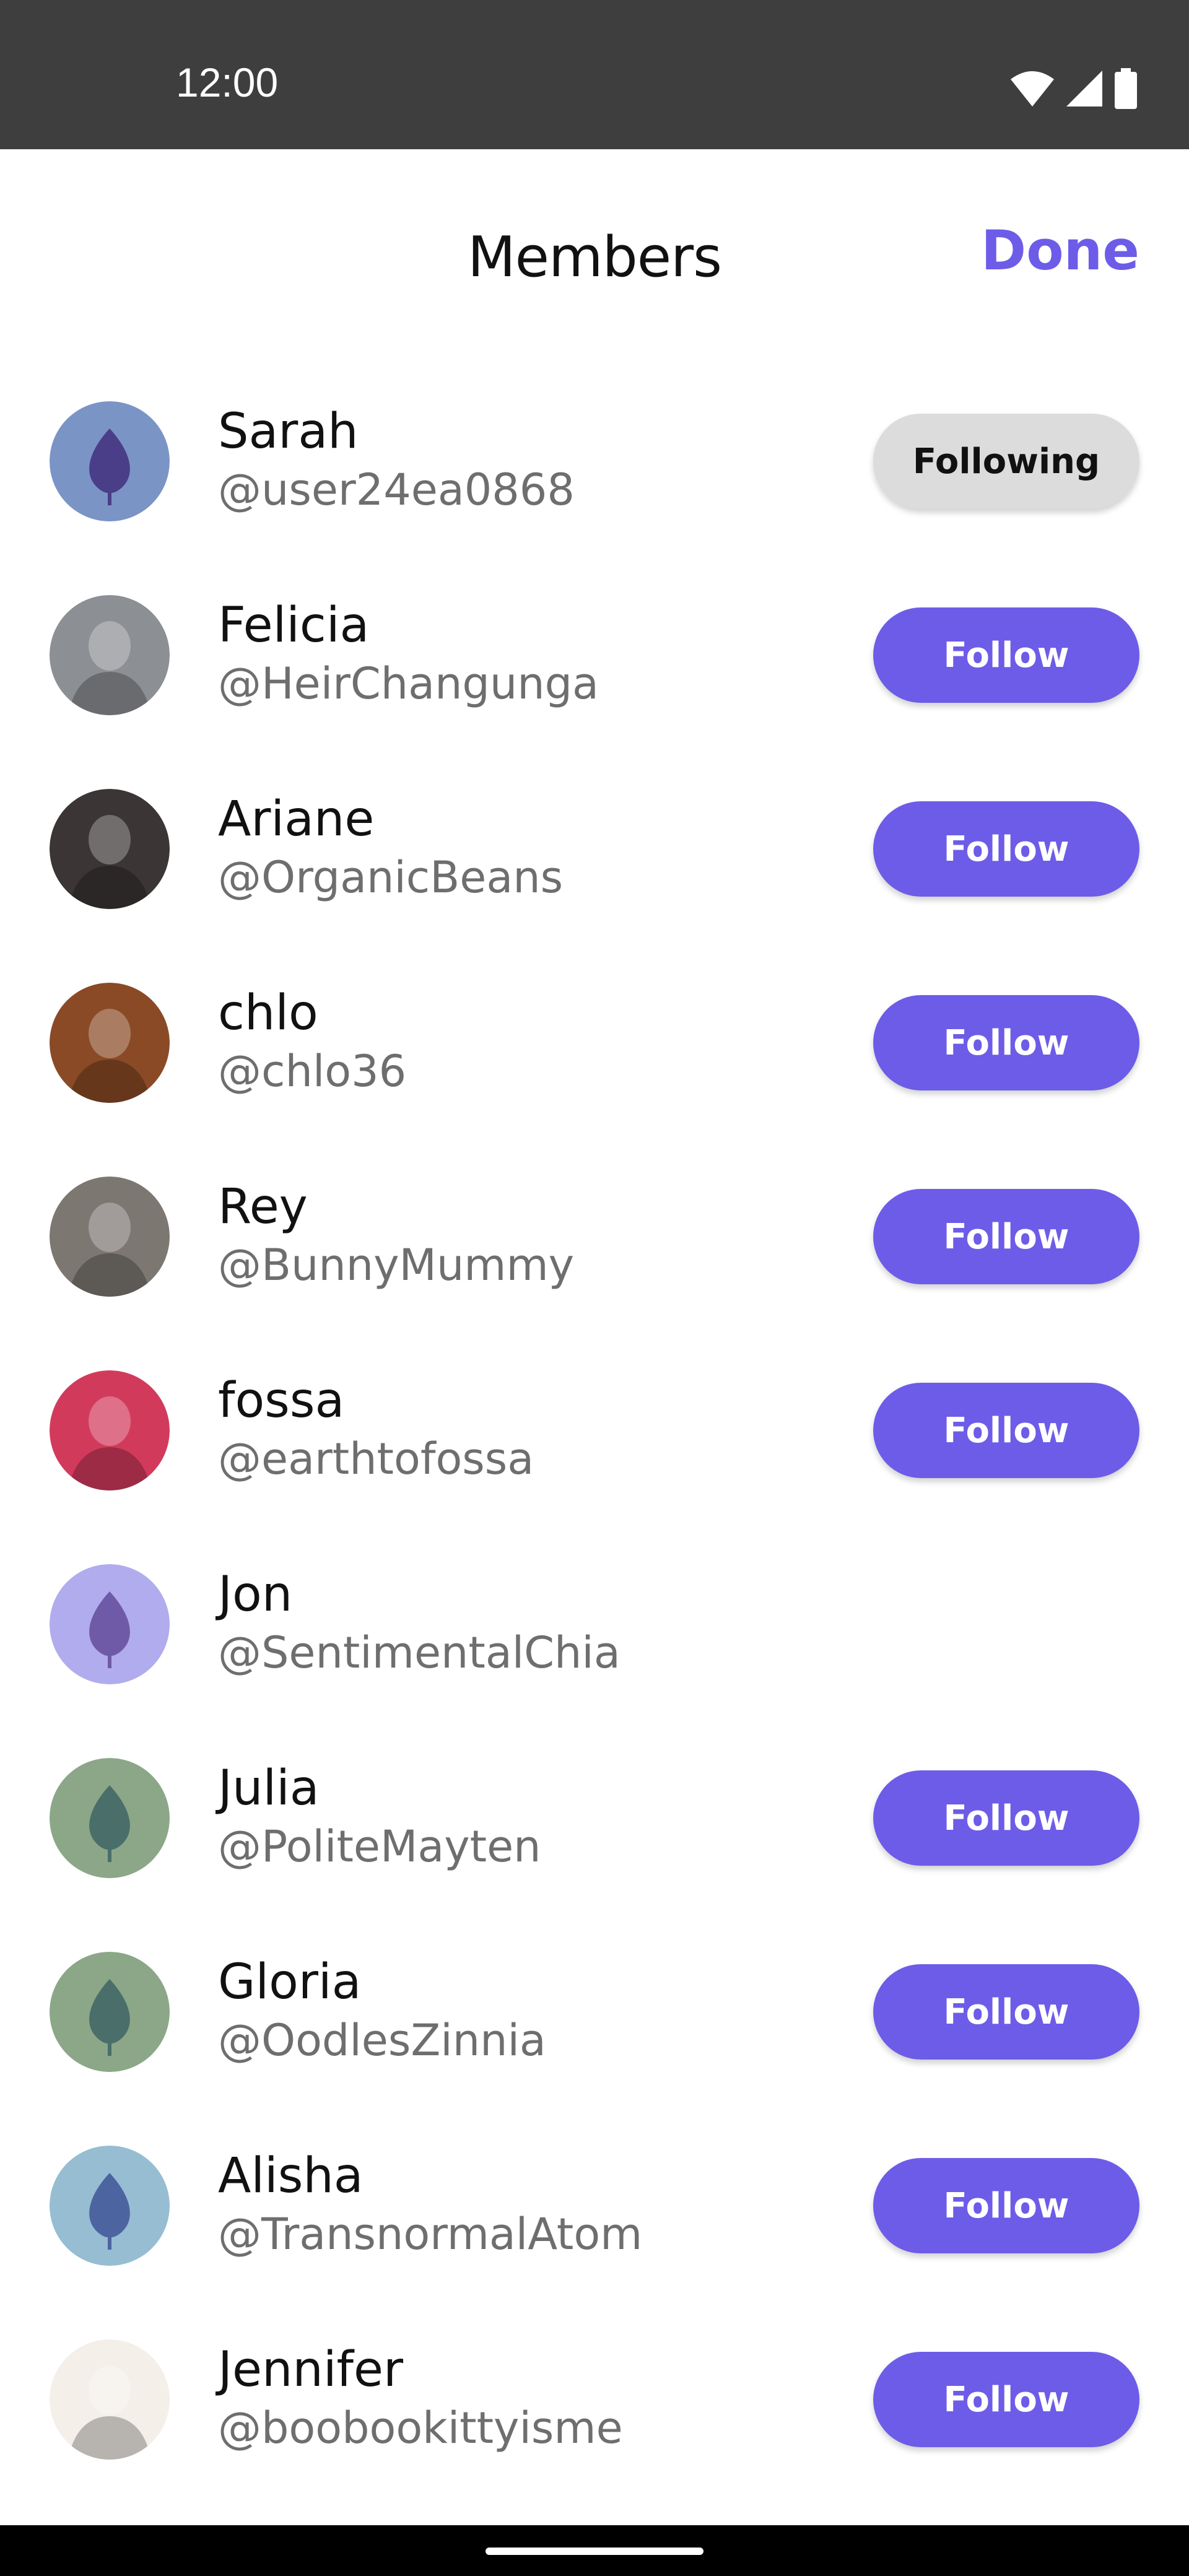 The width and height of the screenshot is (1189, 2576). What do you see at coordinates (391, 877) in the screenshot?
I see `member-handle: @OrganicBeans` at bounding box center [391, 877].